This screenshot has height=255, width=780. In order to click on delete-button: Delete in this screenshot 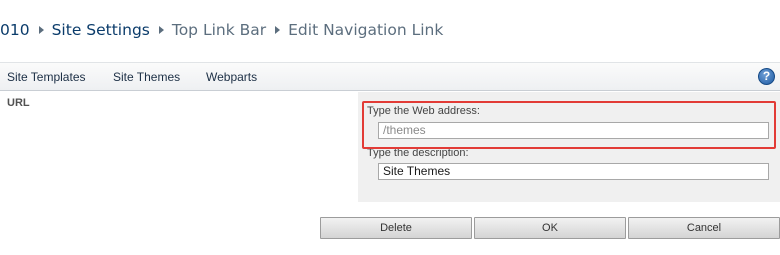, I will do `click(396, 228)`.